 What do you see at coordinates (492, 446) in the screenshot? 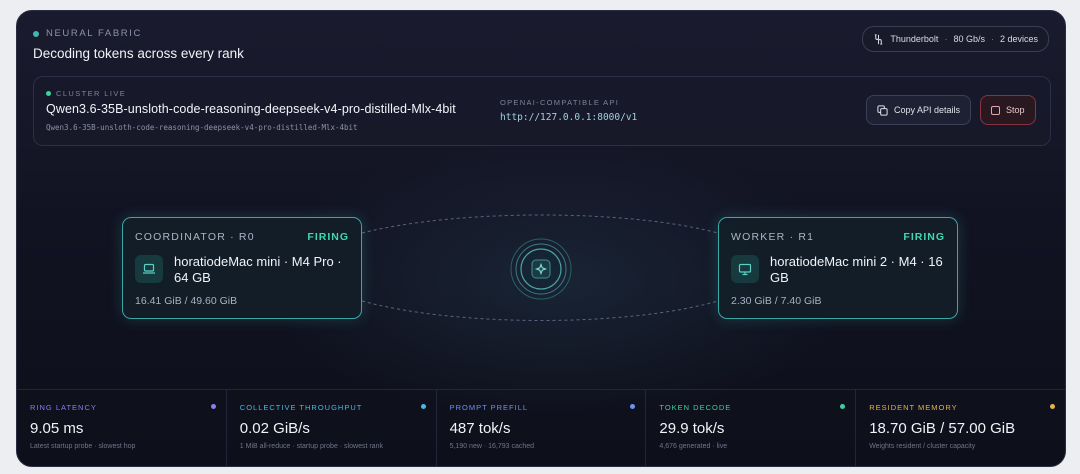
I see `stat-sub: 5,190 new · 16,793 cached` at bounding box center [492, 446].